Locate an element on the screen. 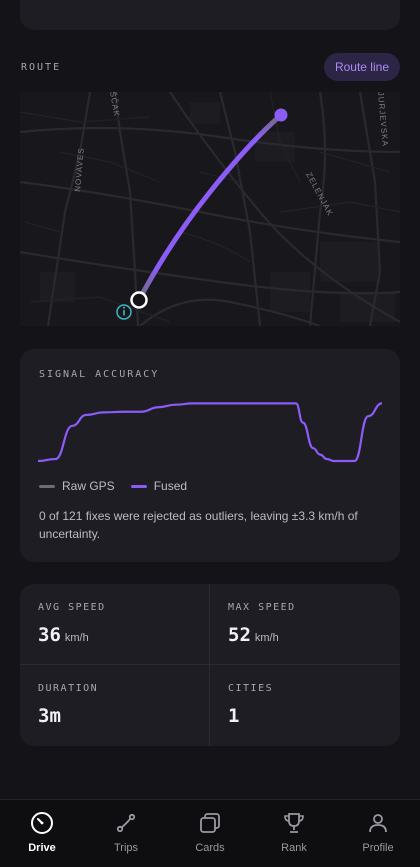  nav-item-trips: Trips is located at coordinates (126, 833).